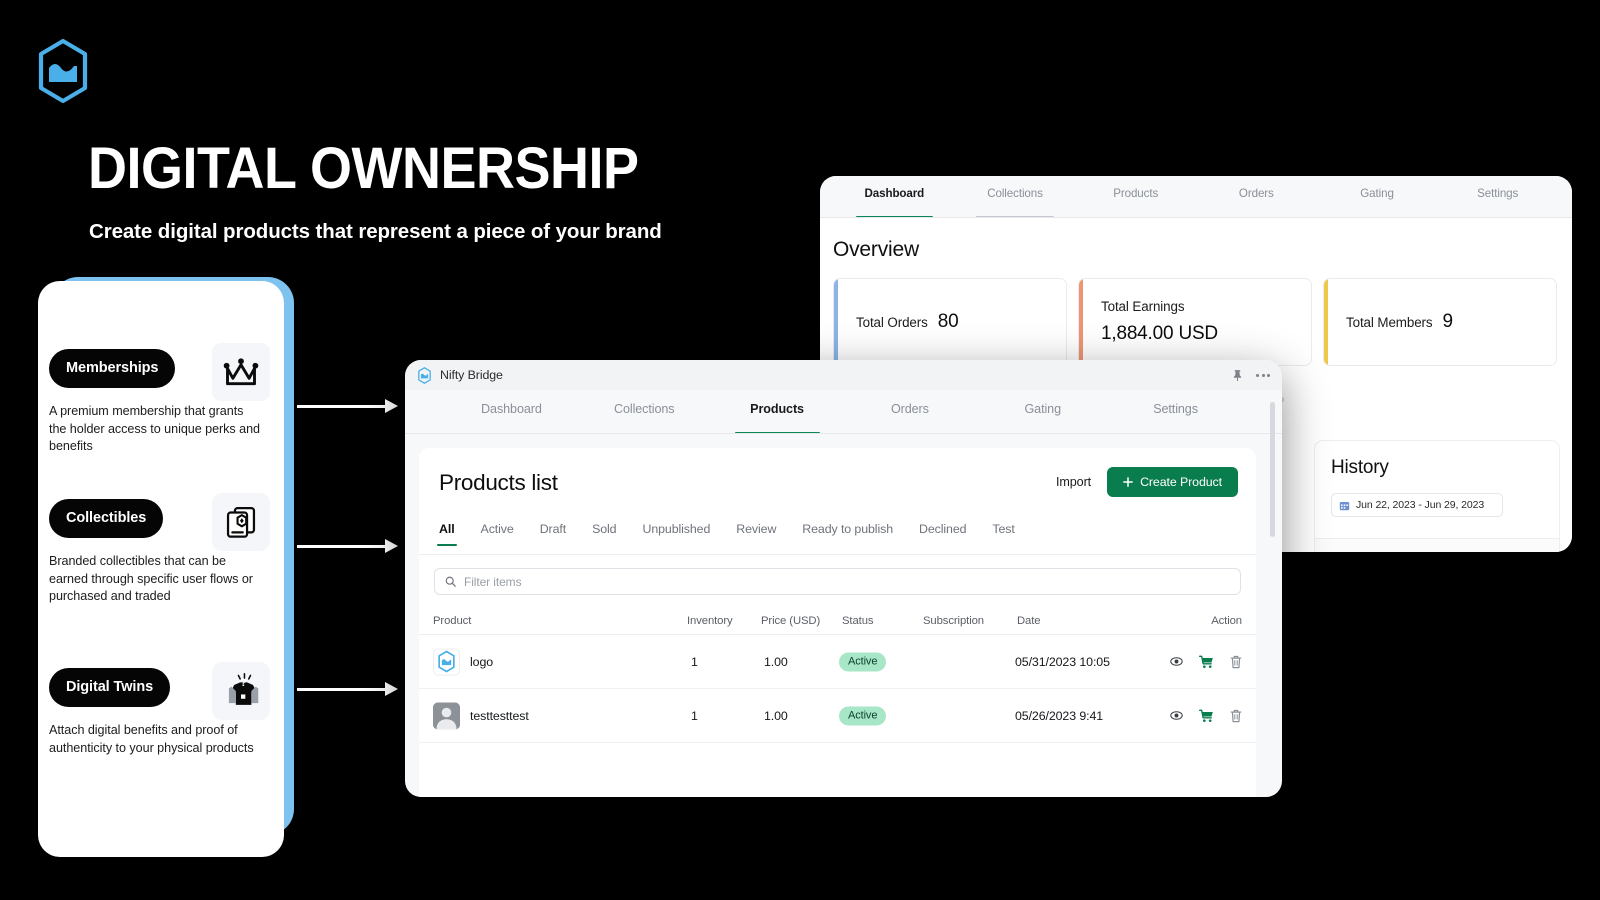  What do you see at coordinates (1181, 482) in the screenshot?
I see `create-product-label: Create Product` at bounding box center [1181, 482].